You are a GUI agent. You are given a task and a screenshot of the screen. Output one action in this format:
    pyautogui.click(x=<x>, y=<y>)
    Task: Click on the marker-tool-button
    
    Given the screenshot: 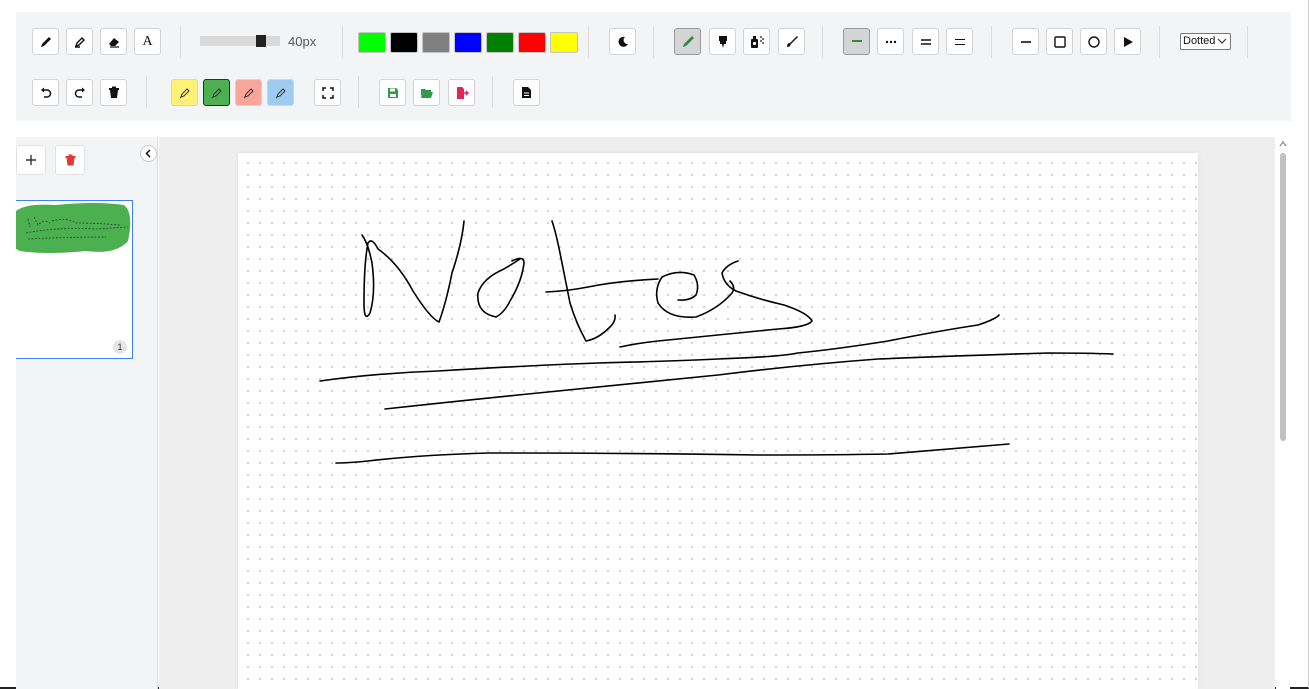 What is the action you would take?
    pyautogui.click(x=79, y=41)
    